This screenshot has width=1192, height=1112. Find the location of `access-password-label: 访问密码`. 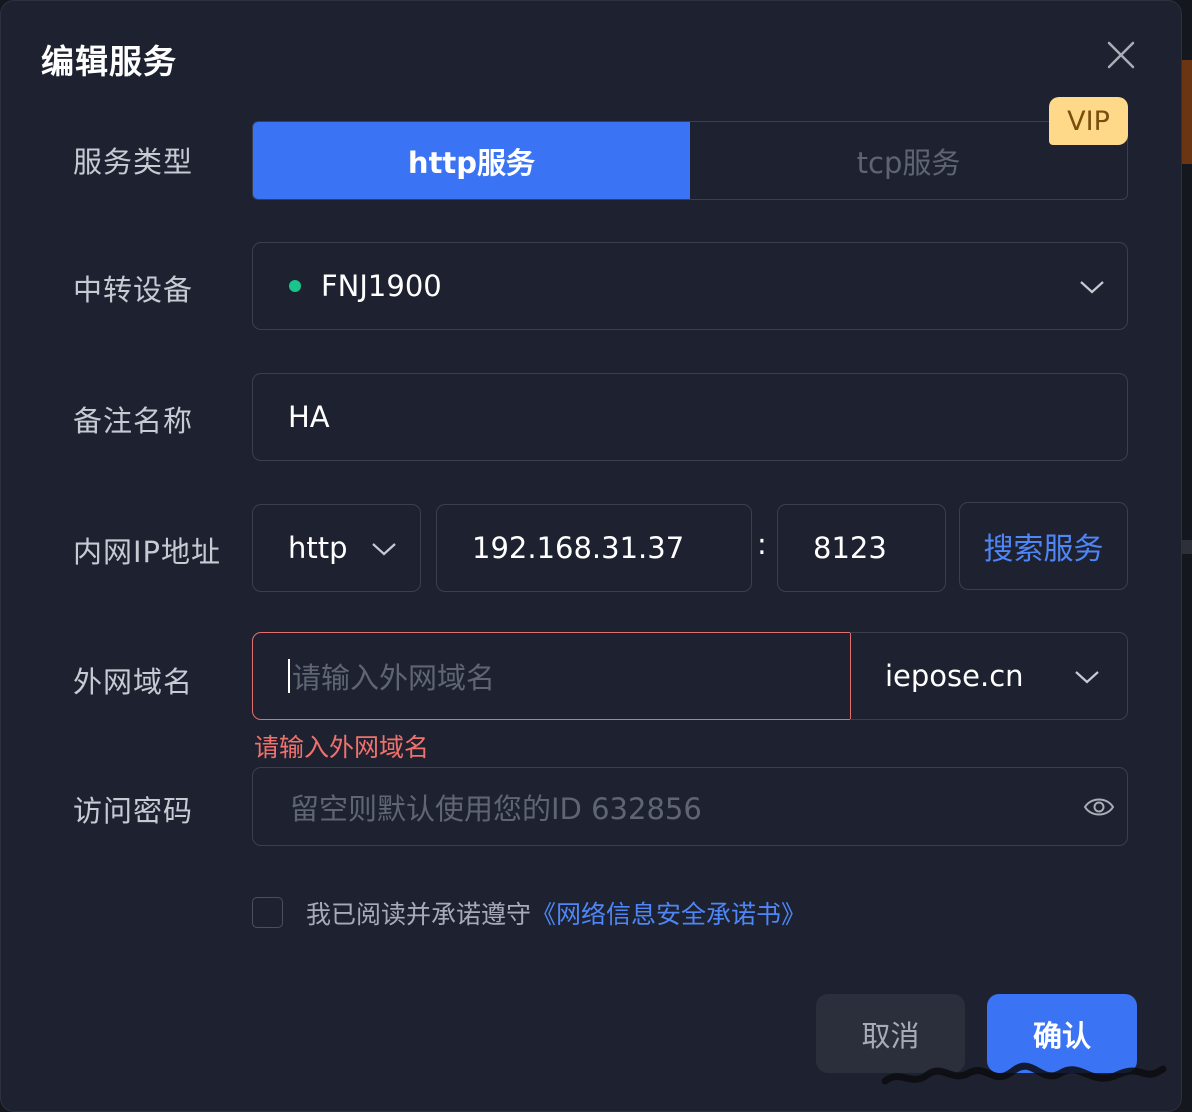

access-password-label: 访问密码 is located at coordinates (133, 811).